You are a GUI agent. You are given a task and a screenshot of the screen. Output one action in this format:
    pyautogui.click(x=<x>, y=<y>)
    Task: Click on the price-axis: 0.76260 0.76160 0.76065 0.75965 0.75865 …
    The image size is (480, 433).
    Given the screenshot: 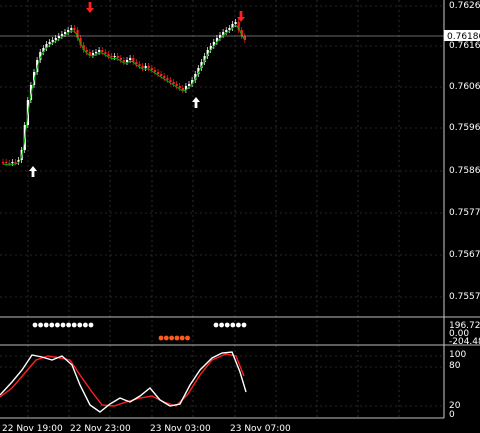 What is the action you would take?
    pyautogui.click(x=464, y=151)
    